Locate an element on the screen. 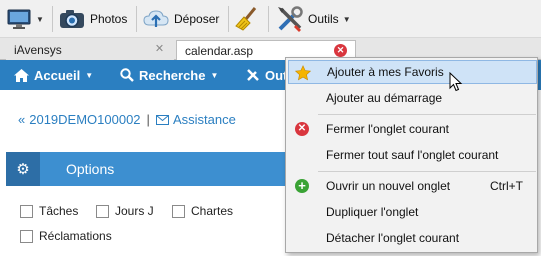  nav-accueil: Accueil ▼ is located at coordinates (53, 75).